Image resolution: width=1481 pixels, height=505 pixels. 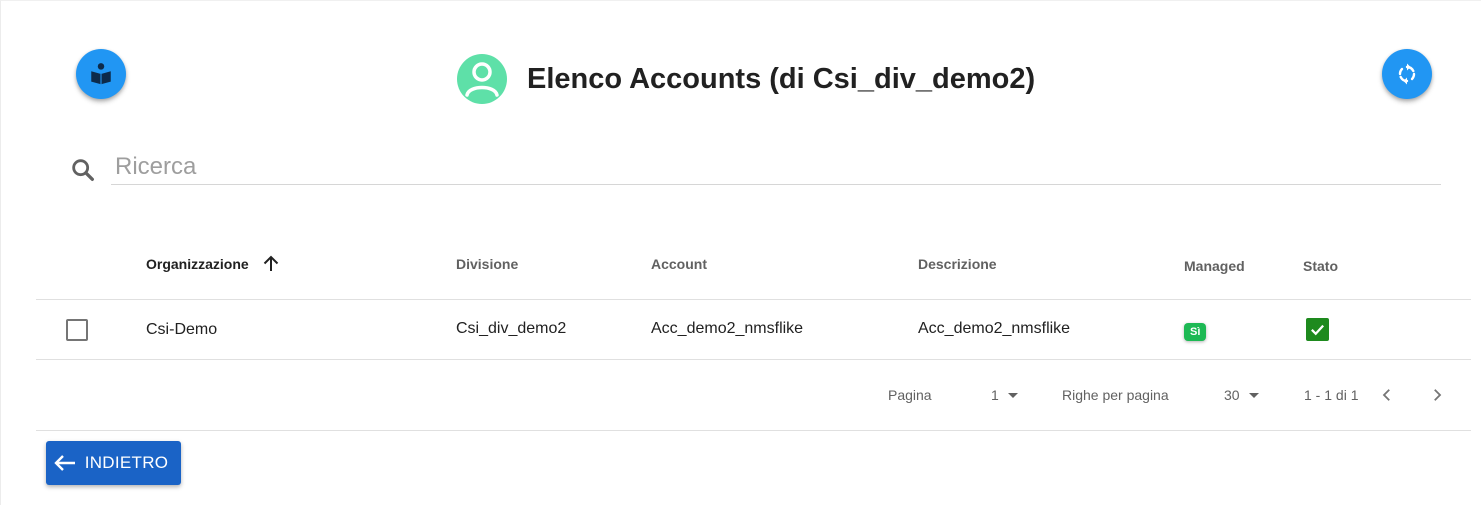 I want to click on search-icon, so click(x=83, y=170).